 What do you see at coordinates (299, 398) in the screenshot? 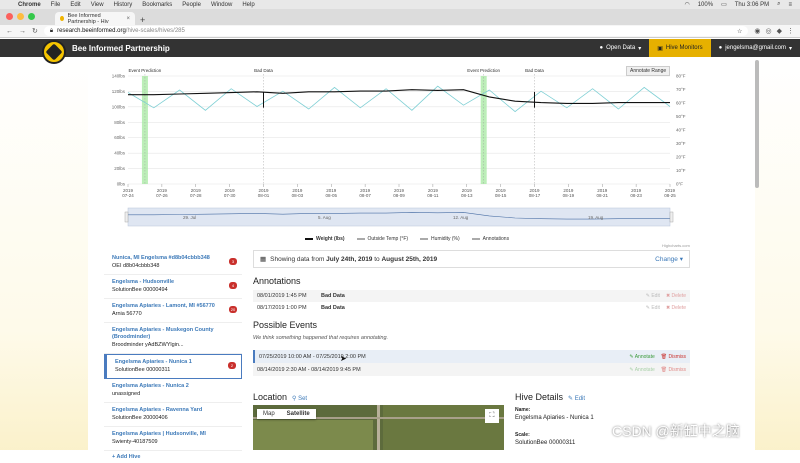
I see `set-location-button: ⚲ Set` at bounding box center [299, 398].